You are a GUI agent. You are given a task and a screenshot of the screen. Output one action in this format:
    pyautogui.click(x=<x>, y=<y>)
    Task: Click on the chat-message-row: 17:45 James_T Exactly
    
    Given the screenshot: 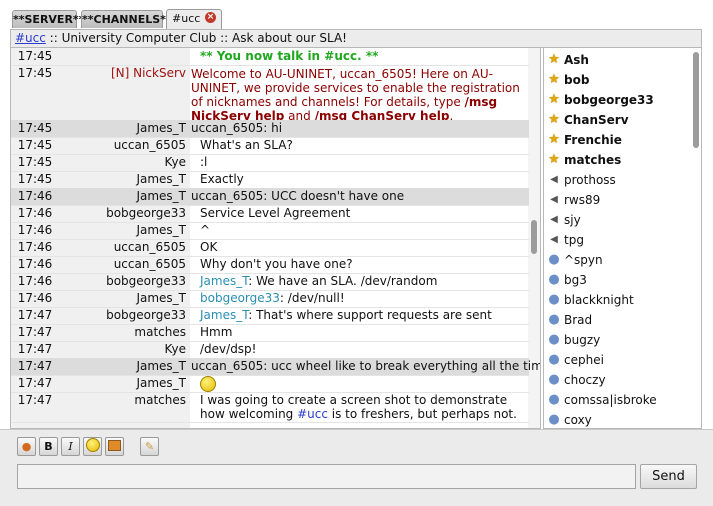 What is the action you would take?
    pyautogui.click(x=270, y=180)
    